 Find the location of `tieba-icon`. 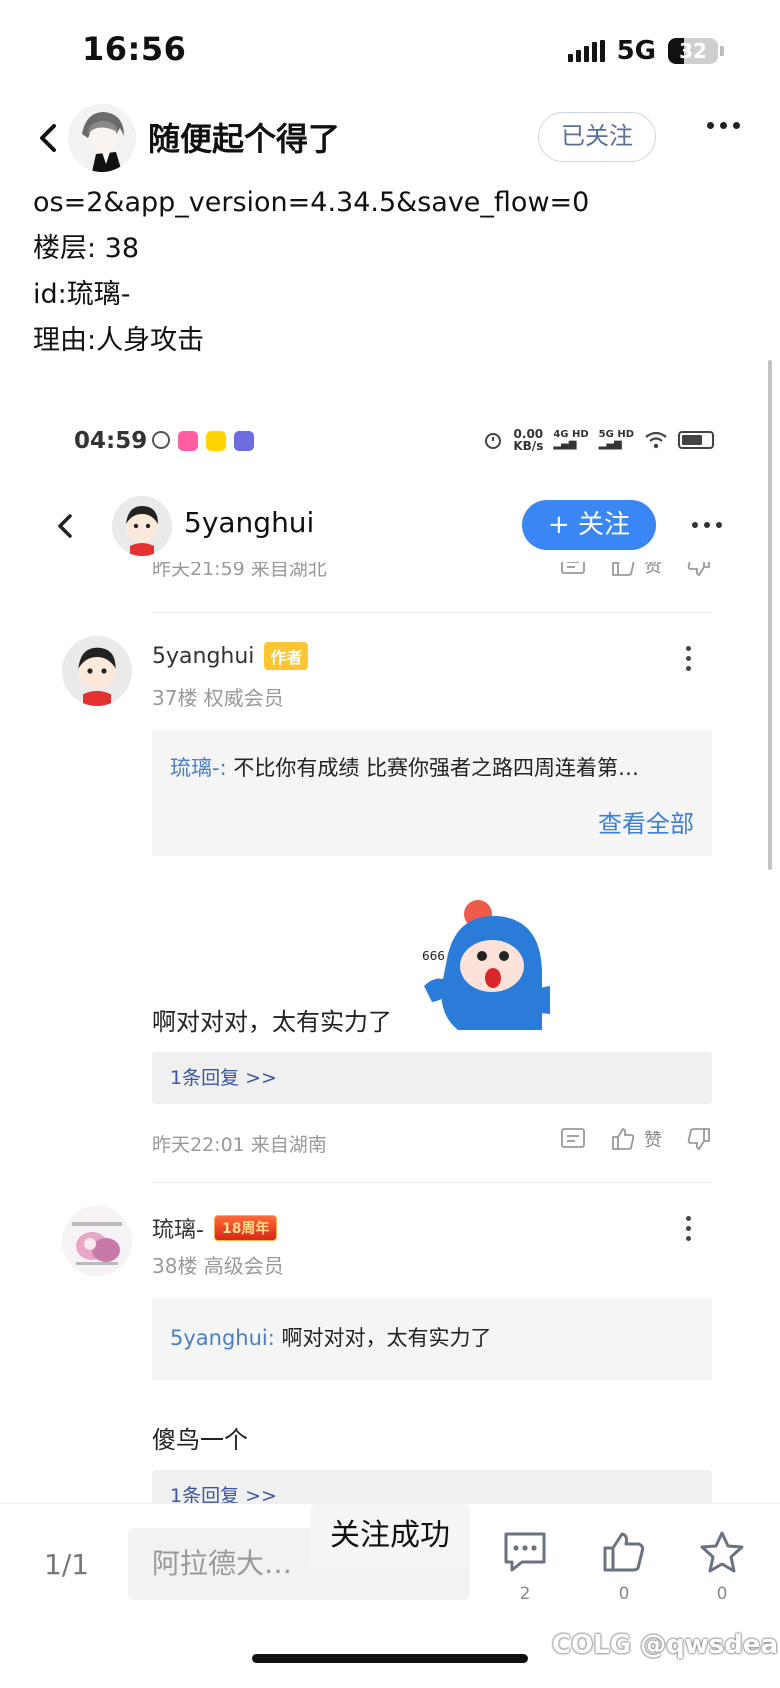

tieba-icon is located at coordinates (244, 441).